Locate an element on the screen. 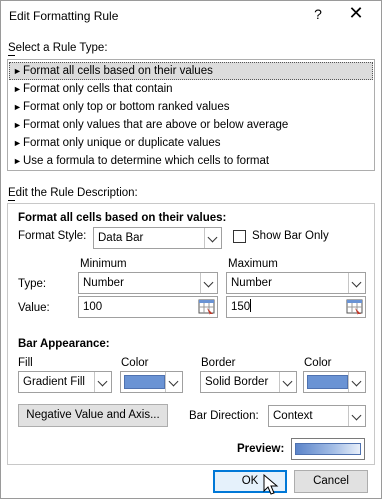 The width and height of the screenshot is (382, 499). fill-color-label: Color is located at coordinates (135, 363).